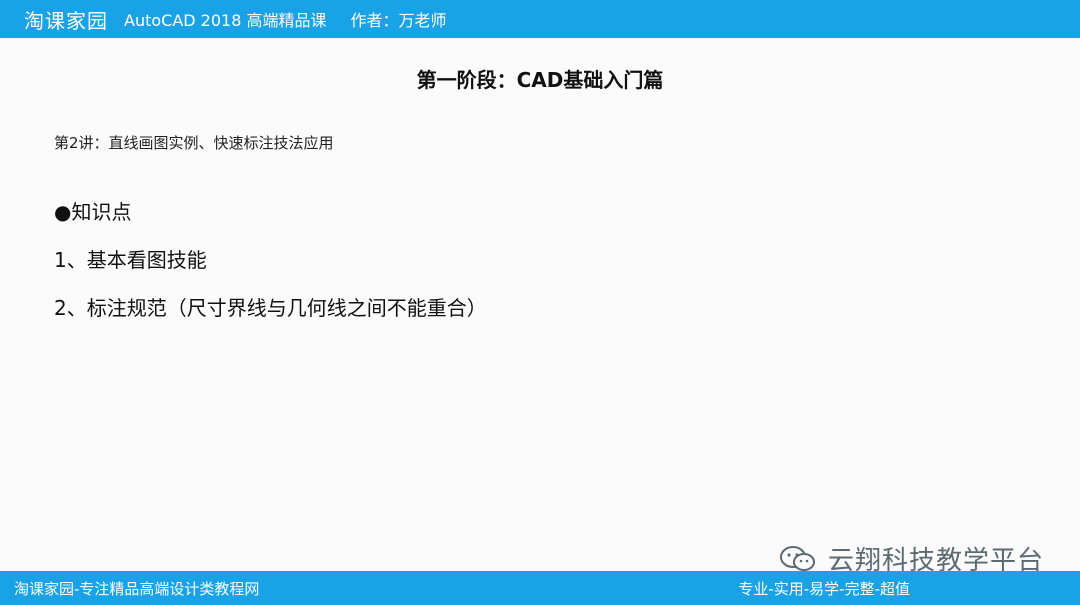 Image resolution: width=1080 pixels, height=605 pixels. What do you see at coordinates (540, 80) in the screenshot?
I see `stage-title: 第一阶段：CAD基础入门篇` at bounding box center [540, 80].